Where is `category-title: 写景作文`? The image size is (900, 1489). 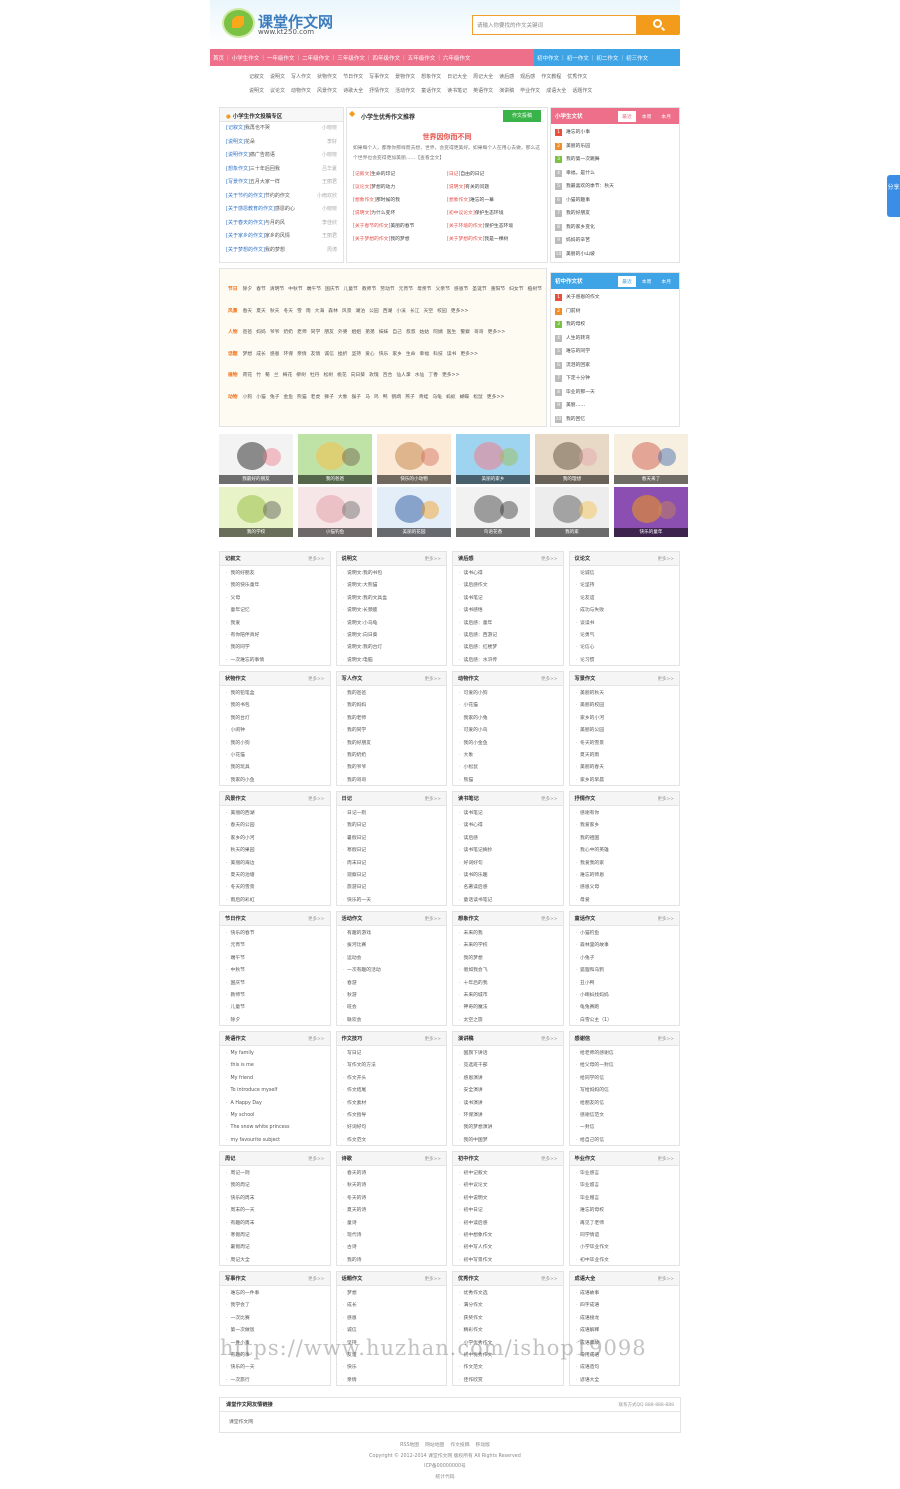
category-title: 写景作文 is located at coordinates (585, 679).